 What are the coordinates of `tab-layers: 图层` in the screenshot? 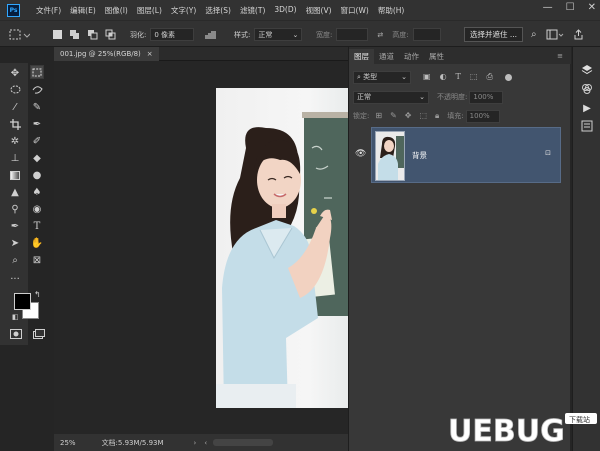 It's located at (361, 56).